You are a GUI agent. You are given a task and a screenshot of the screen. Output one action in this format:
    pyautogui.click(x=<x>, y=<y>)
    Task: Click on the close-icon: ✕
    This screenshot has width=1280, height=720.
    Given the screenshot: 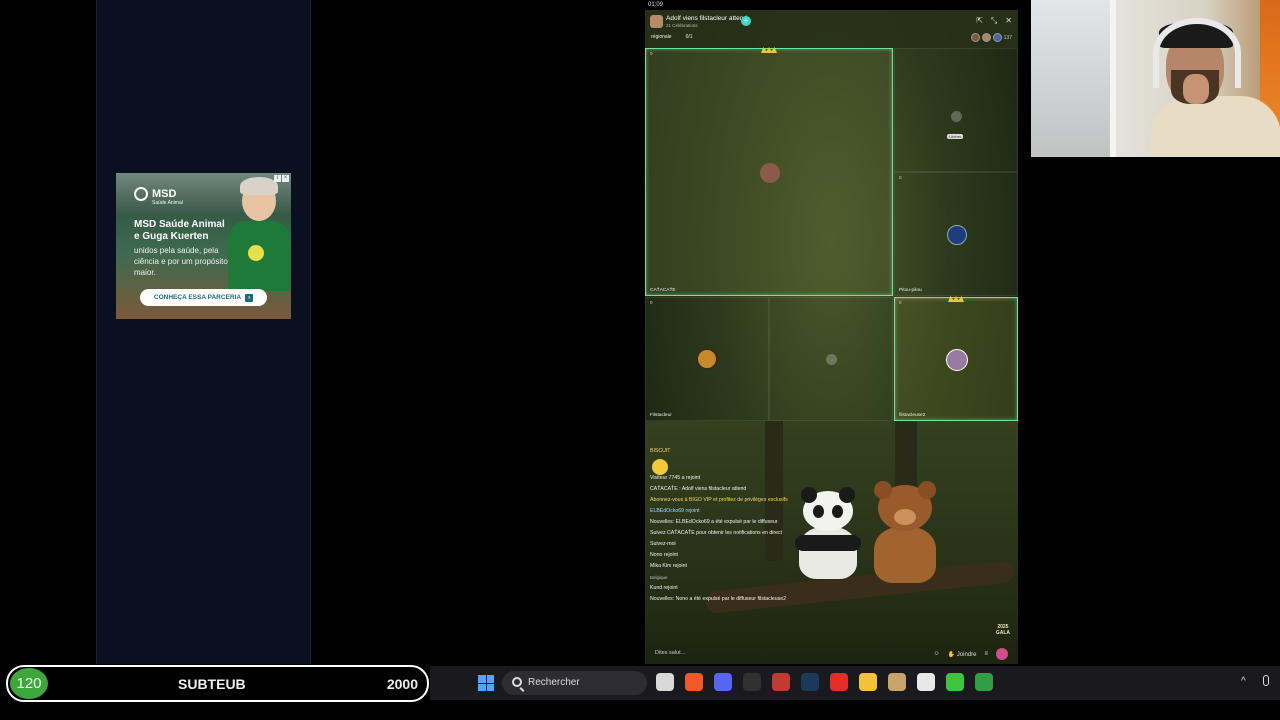 What is the action you would take?
    pyautogui.click(x=1008, y=21)
    